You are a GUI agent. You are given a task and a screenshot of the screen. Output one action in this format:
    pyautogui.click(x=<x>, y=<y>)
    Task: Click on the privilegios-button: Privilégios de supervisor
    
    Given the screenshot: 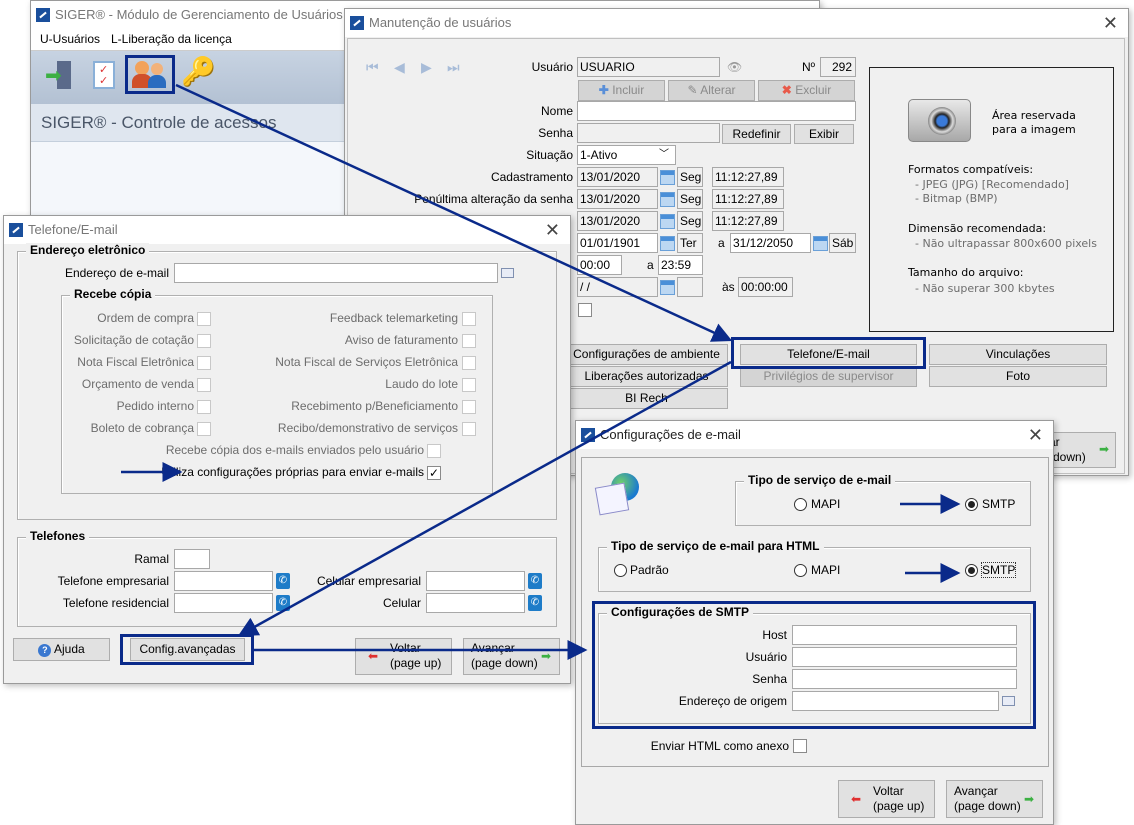 What is the action you would take?
    pyautogui.click(x=828, y=376)
    